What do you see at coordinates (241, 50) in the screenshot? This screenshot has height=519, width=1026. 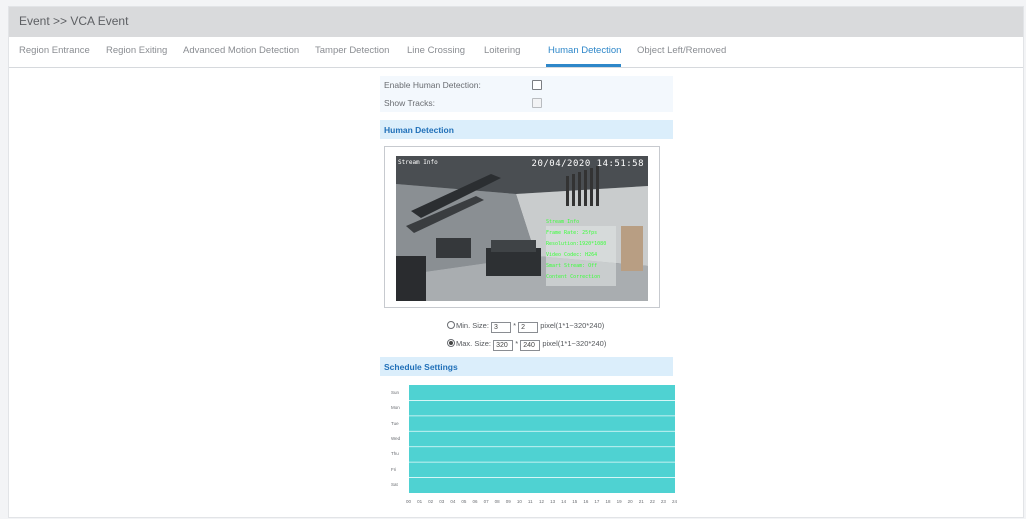 I see `tab-advanced-motion-detection: Advanced Motion Detection` at bounding box center [241, 50].